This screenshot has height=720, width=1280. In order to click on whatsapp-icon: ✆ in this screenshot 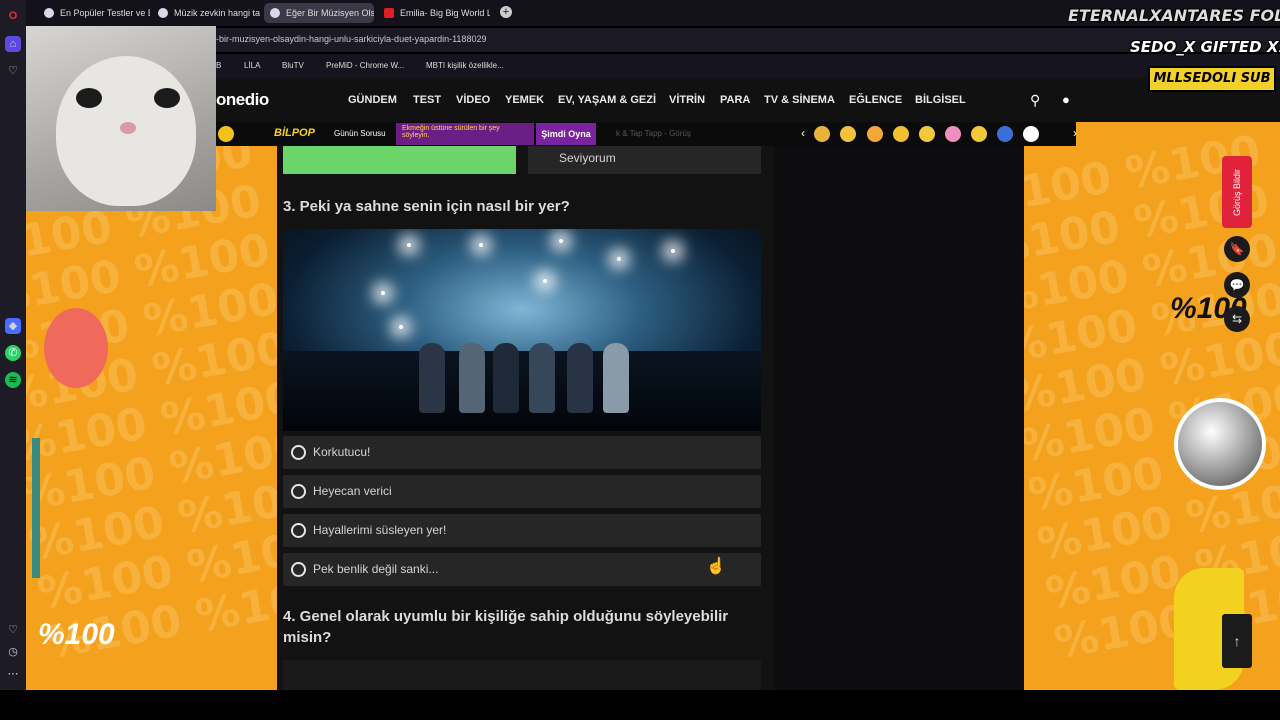, I will do `click(13, 353)`.